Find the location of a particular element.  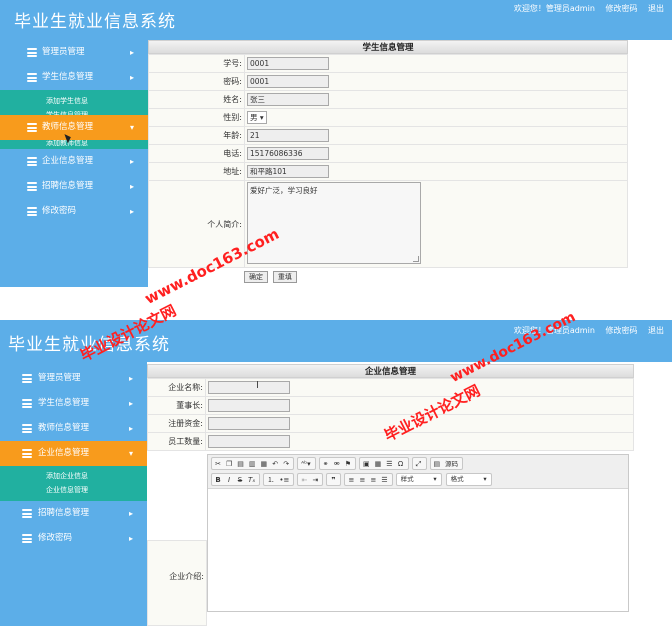

gender-value: 男 is located at coordinates (254, 117).